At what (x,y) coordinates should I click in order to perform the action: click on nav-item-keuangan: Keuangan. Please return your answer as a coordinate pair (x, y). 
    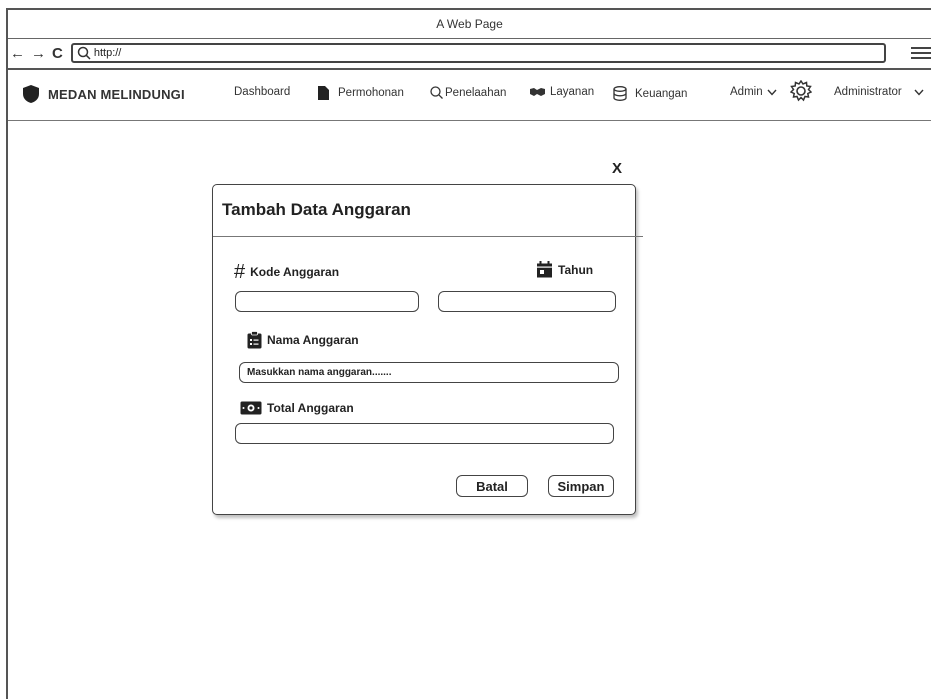
    Looking at the image, I should click on (650, 93).